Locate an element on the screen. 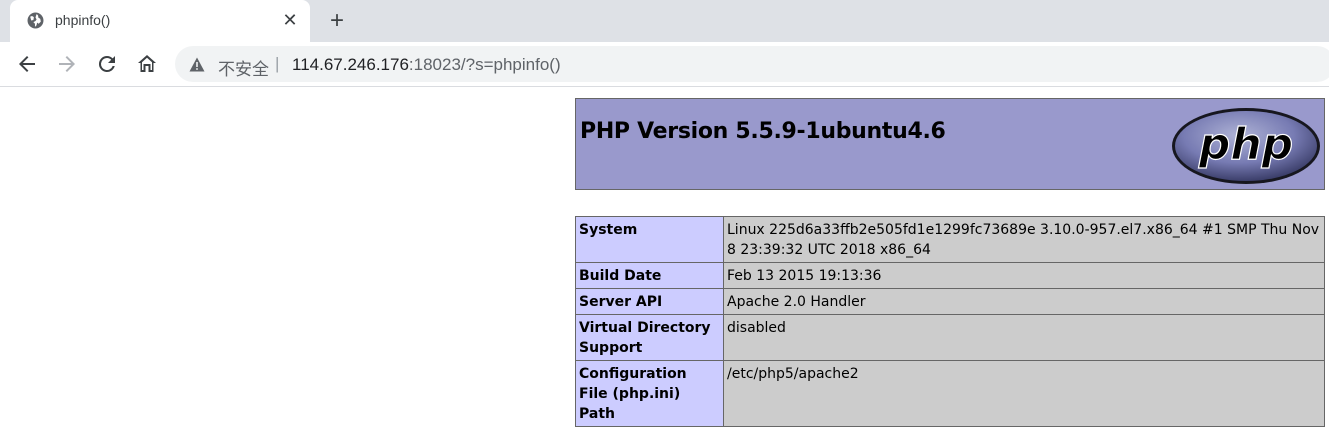 The image size is (1329, 427). row-value: Feb 13 2015 19:13:36 is located at coordinates (1024, 275).